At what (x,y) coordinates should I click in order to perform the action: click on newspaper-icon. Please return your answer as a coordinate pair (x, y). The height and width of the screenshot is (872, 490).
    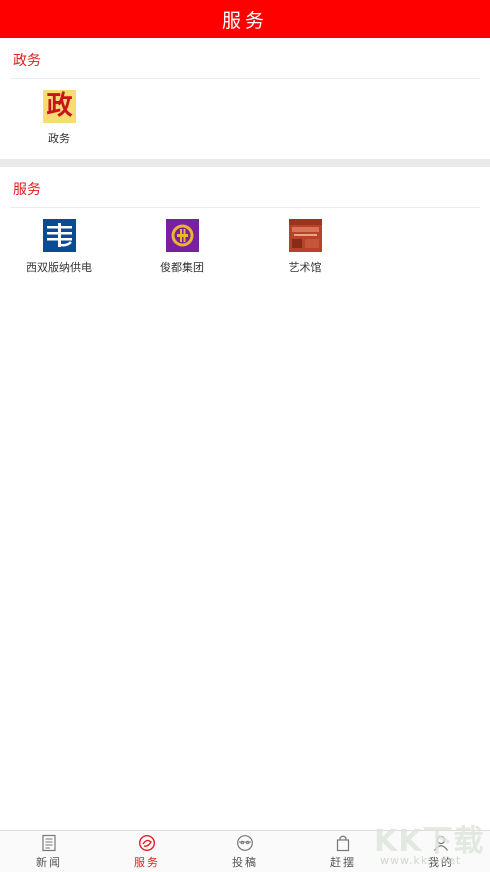
    Looking at the image, I should click on (49, 843).